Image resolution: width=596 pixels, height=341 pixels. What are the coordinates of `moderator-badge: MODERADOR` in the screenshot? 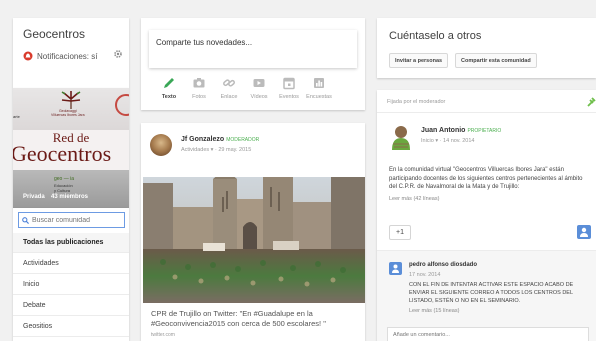 It's located at (243, 140).